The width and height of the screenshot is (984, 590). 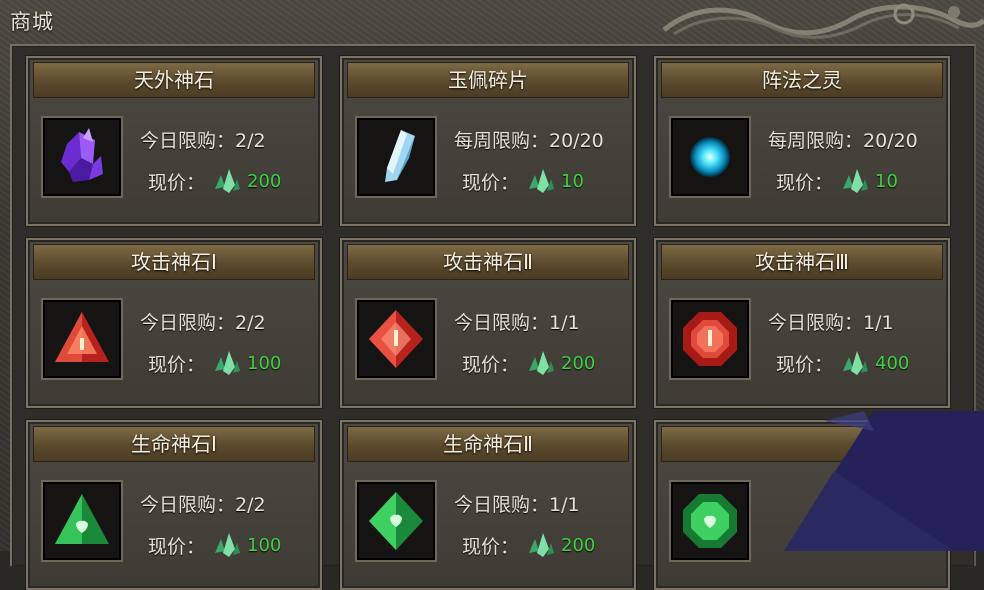 I want to click on price-row: 现价： 400, so click(x=842, y=363).